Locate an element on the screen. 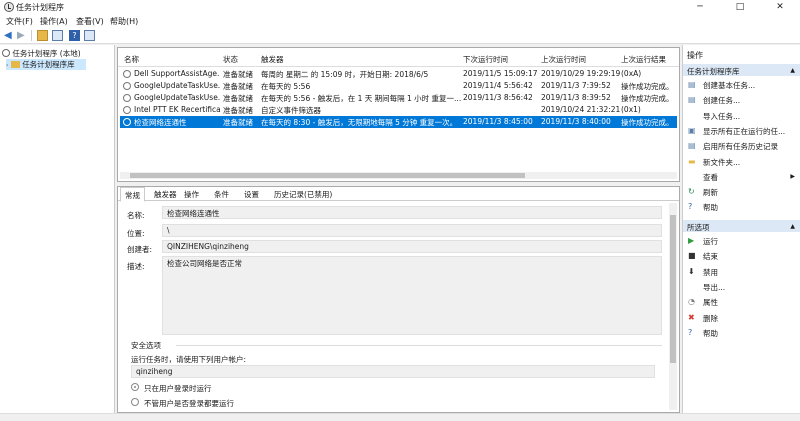 The width and height of the screenshot is (800, 421). action-item: ■ 结束 is located at coordinates (741, 256).